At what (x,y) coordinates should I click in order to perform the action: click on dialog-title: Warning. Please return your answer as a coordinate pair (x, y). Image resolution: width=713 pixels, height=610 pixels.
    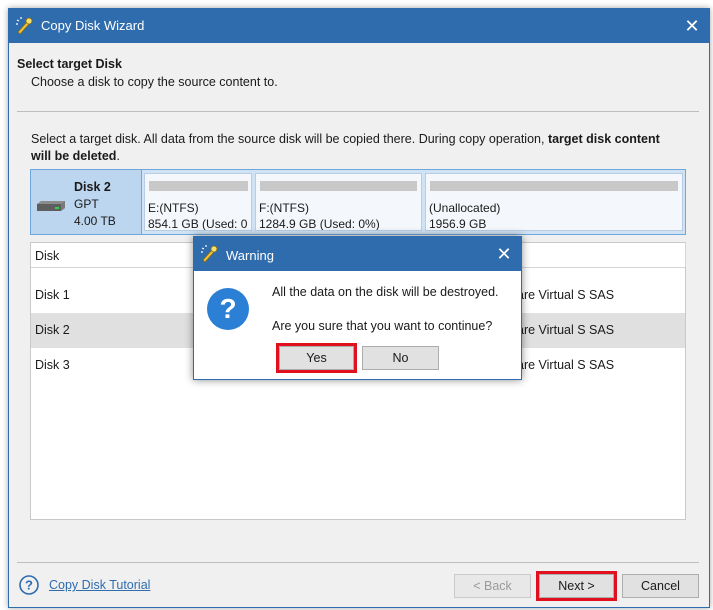
    Looking at the image, I should click on (250, 255).